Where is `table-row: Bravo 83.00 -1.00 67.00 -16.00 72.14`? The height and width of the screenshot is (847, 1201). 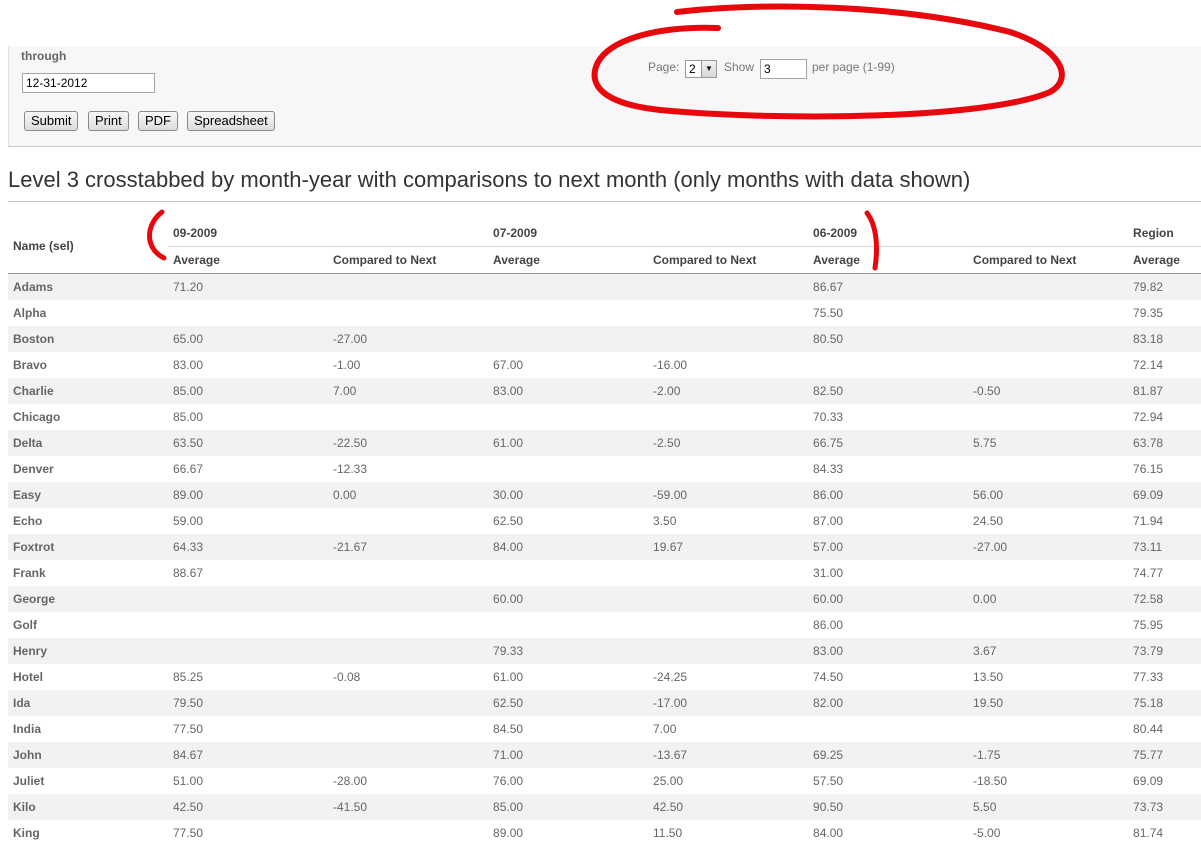 table-row: Bravo 83.00 -1.00 67.00 -16.00 72.14 is located at coordinates (604, 365).